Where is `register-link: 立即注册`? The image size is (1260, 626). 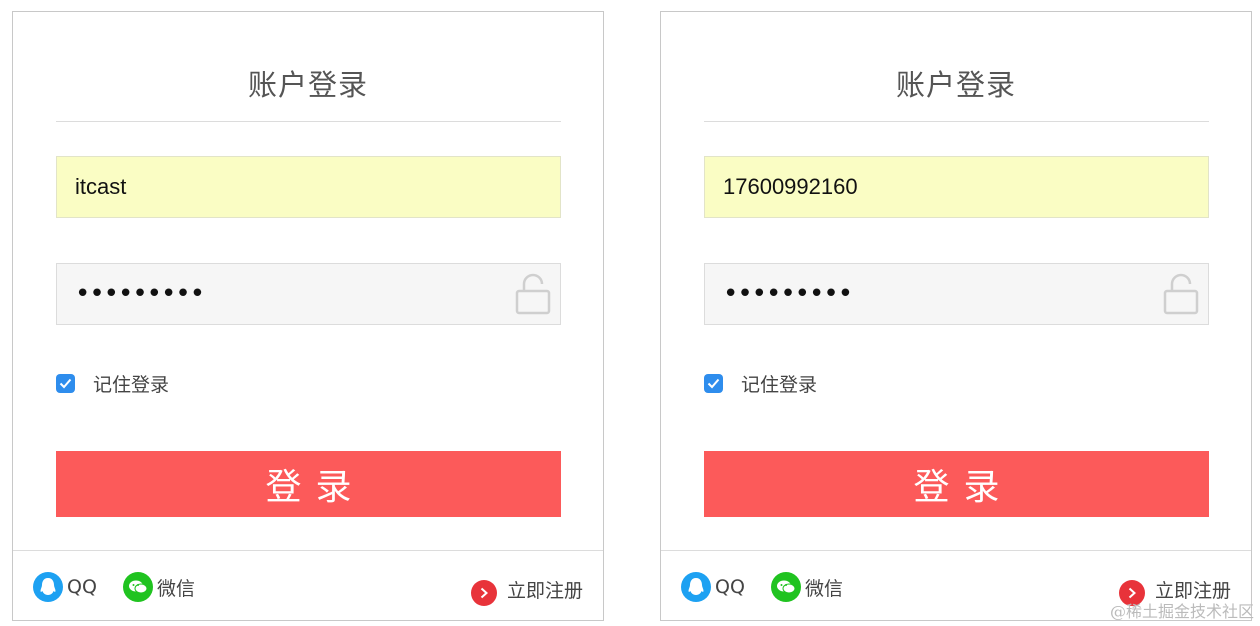 register-link: 立即注册 is located at coordinates (526, 589).